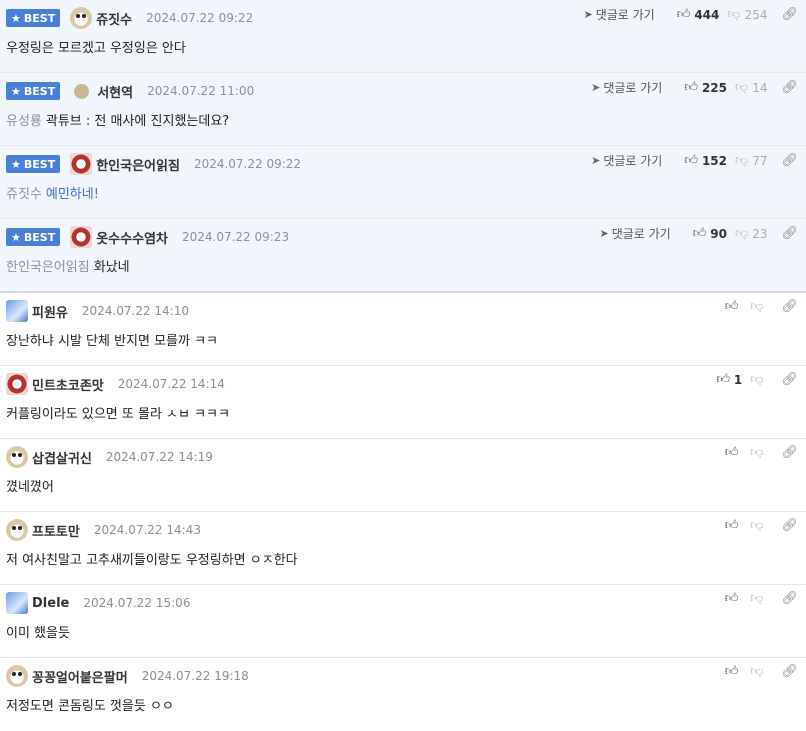 Image resolution: width=806 pixels, height=731 pixels. Describe the element at coordinates (751, 87) in the screenshot. I see `downvote-button: 👎︎ 14` at that location.